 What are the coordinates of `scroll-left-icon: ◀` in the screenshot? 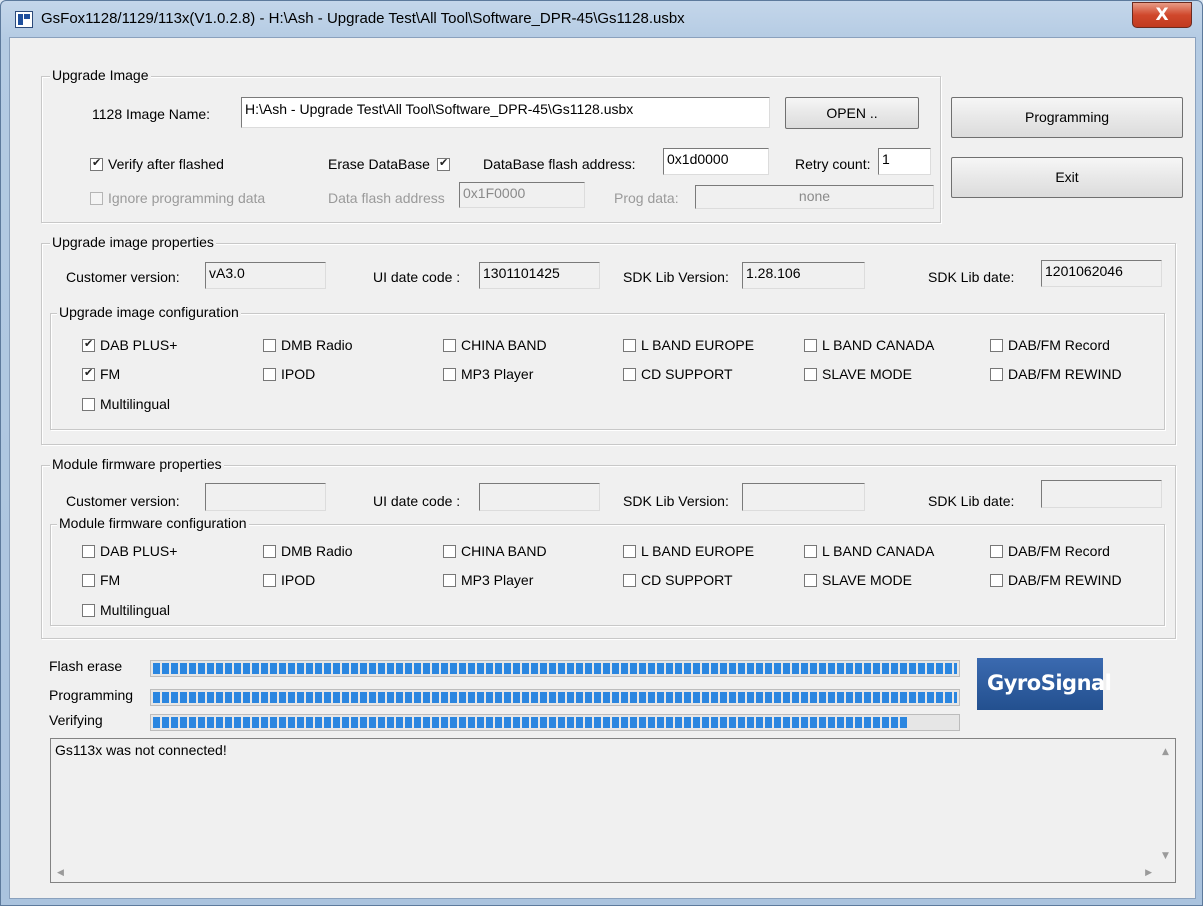 It's located at (60, 873).